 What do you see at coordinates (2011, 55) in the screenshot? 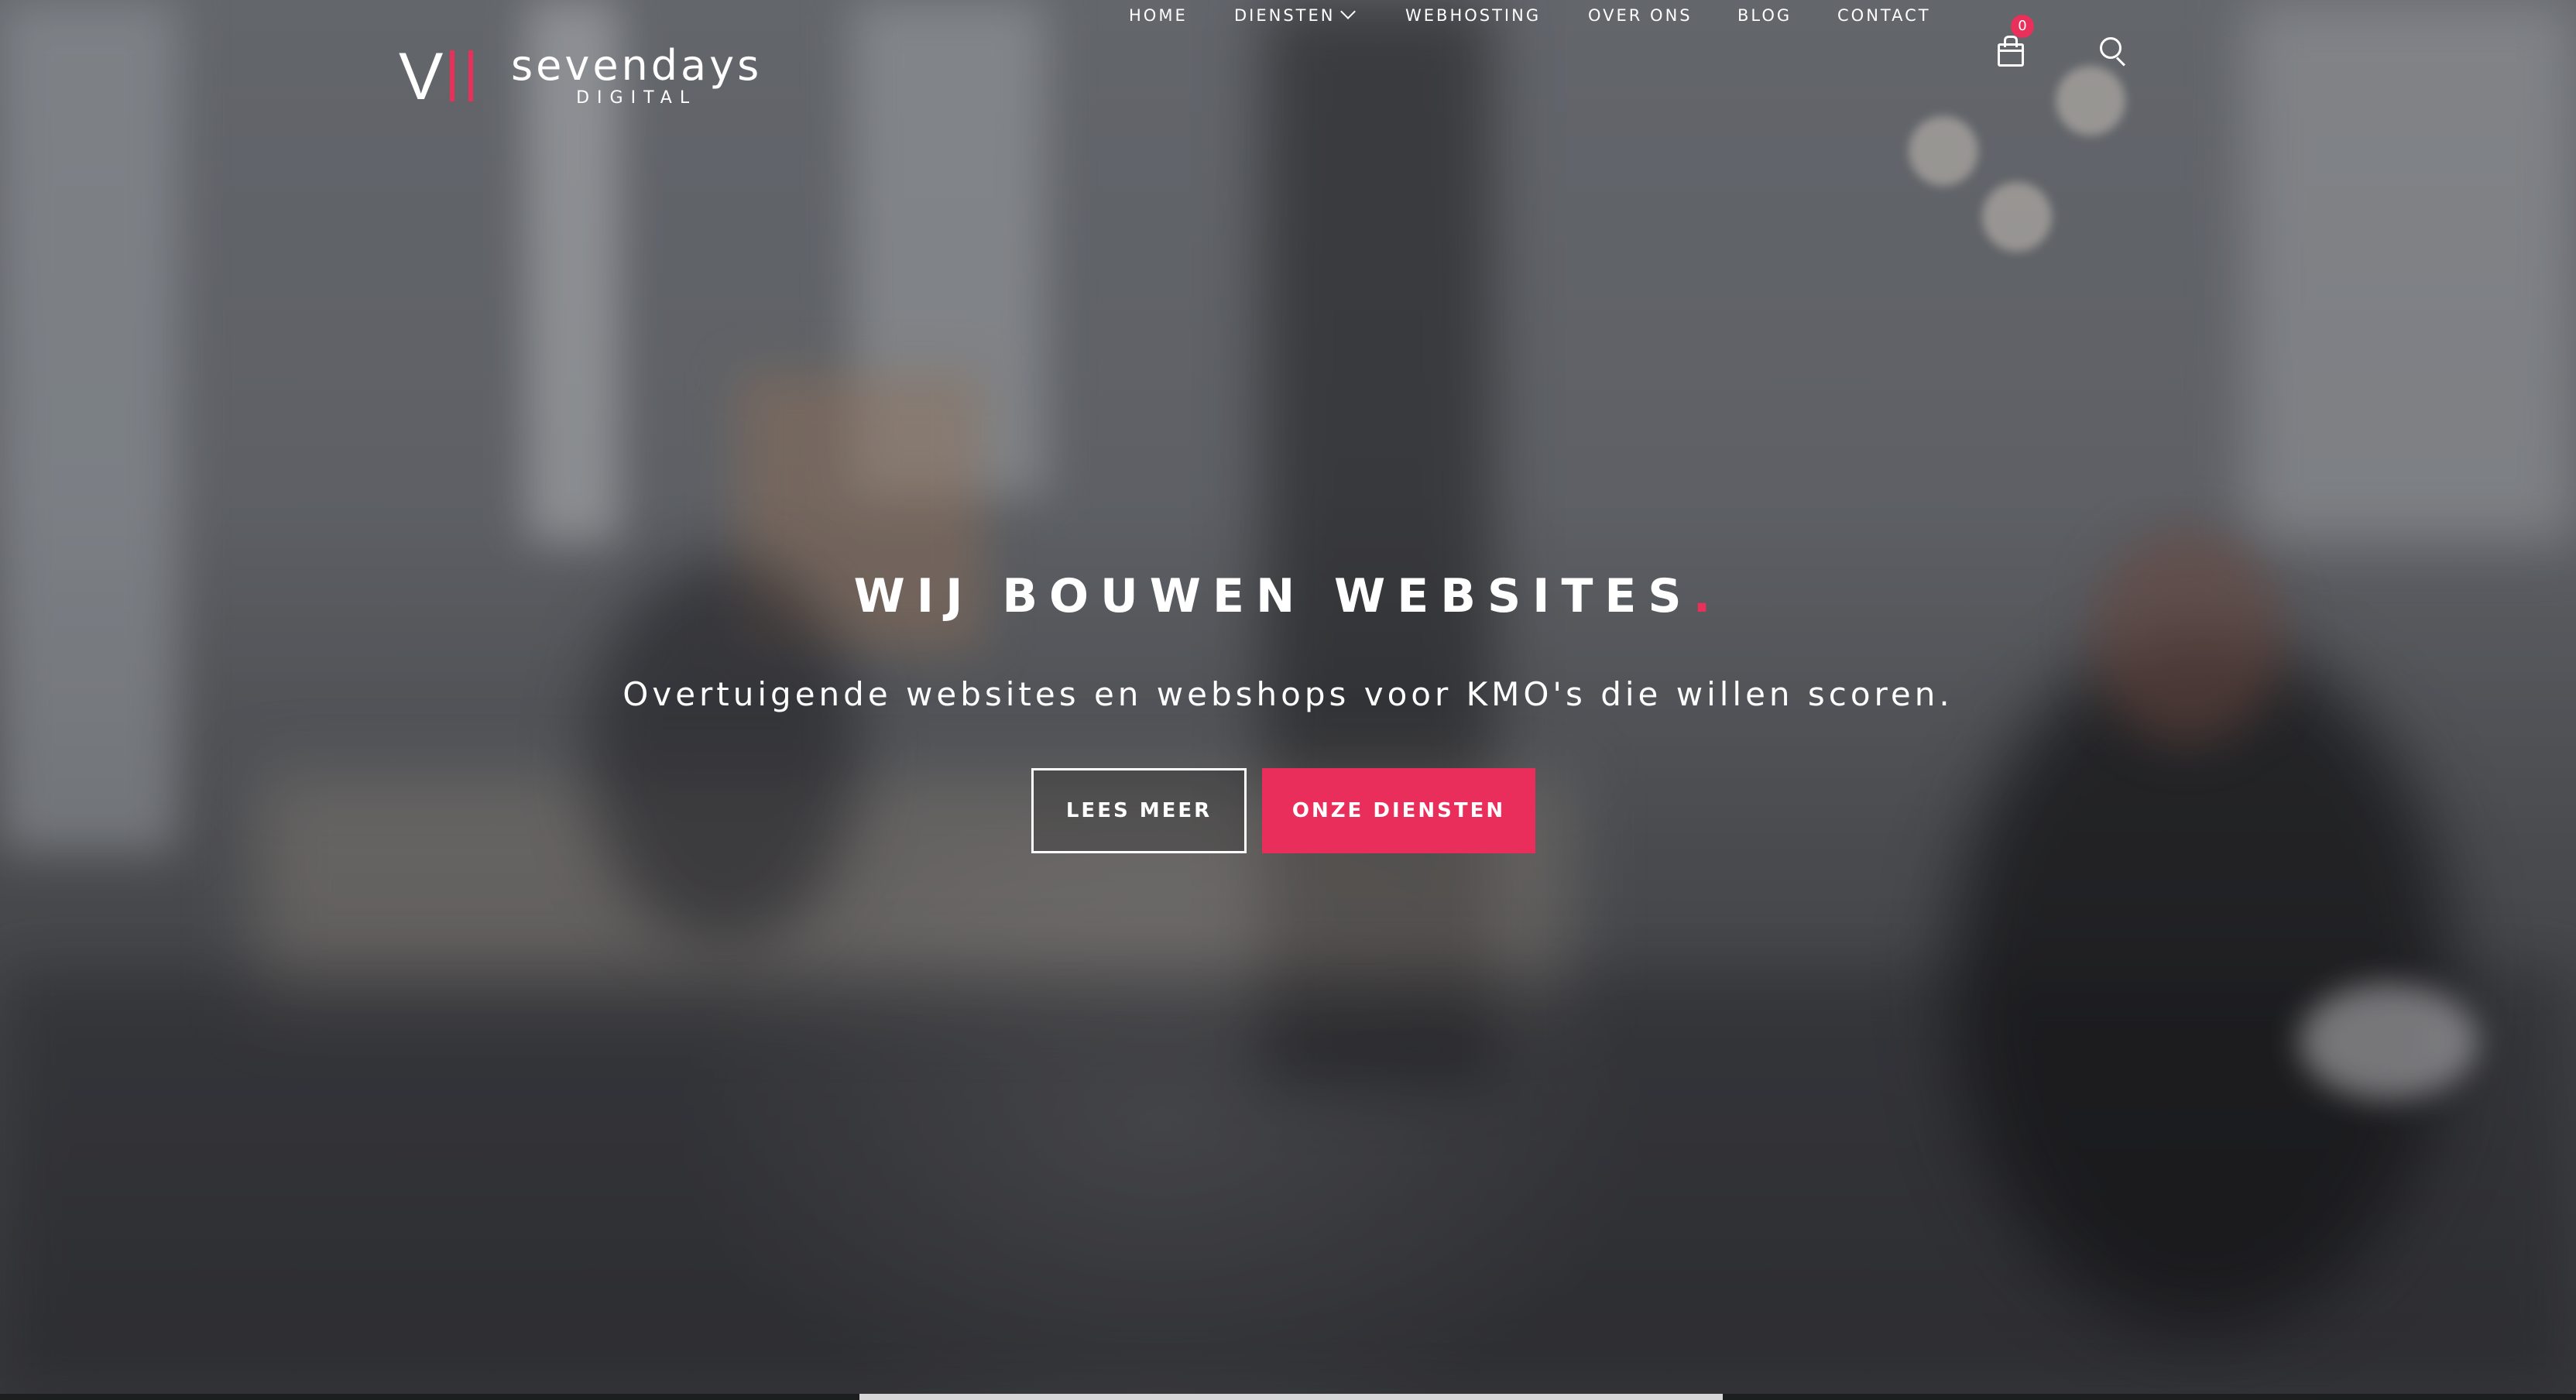
I see `shopping-bag-body` at bounding box center [2011, 55].